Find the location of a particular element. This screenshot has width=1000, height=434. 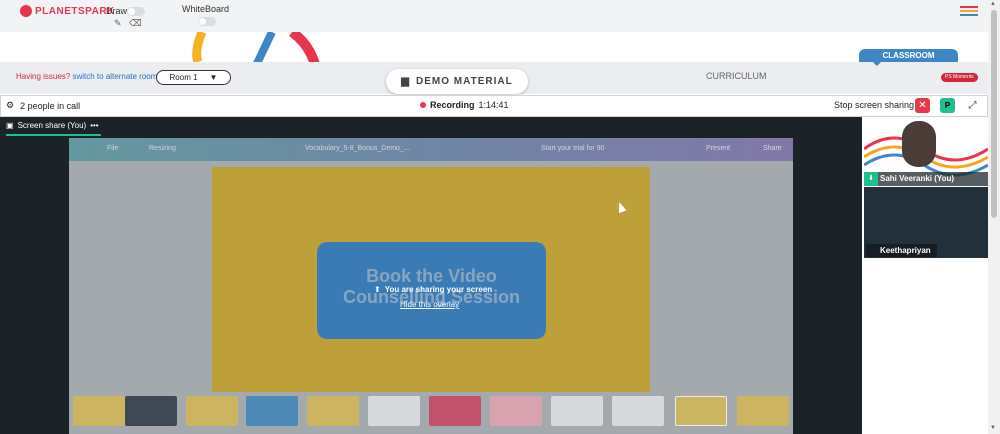

moments-label: PS Moments is located at coordinates (959, 77).